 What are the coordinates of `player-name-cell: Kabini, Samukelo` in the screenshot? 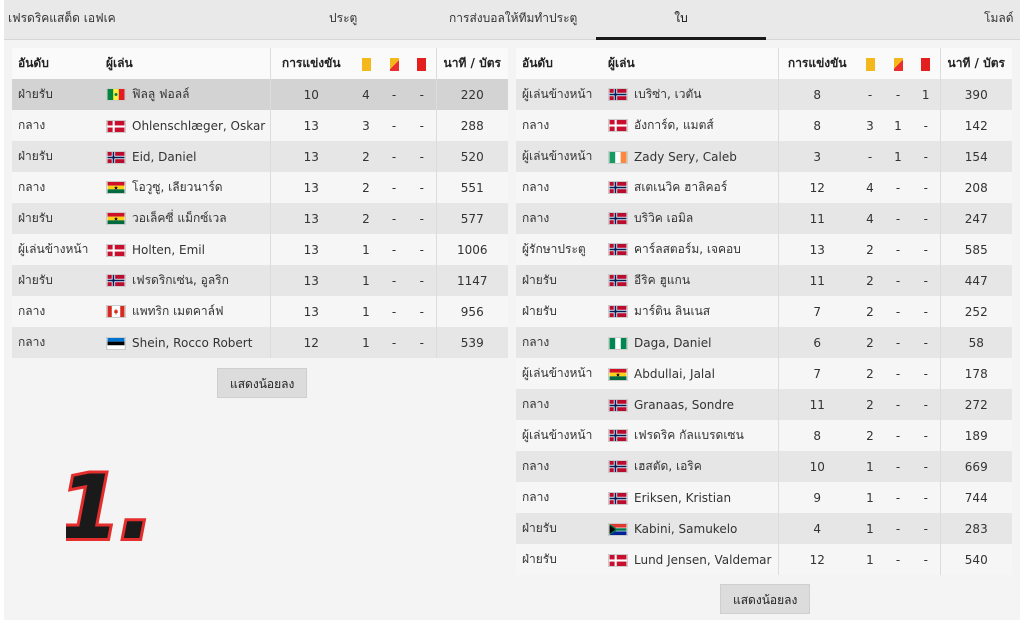 It's located at (690, 528).